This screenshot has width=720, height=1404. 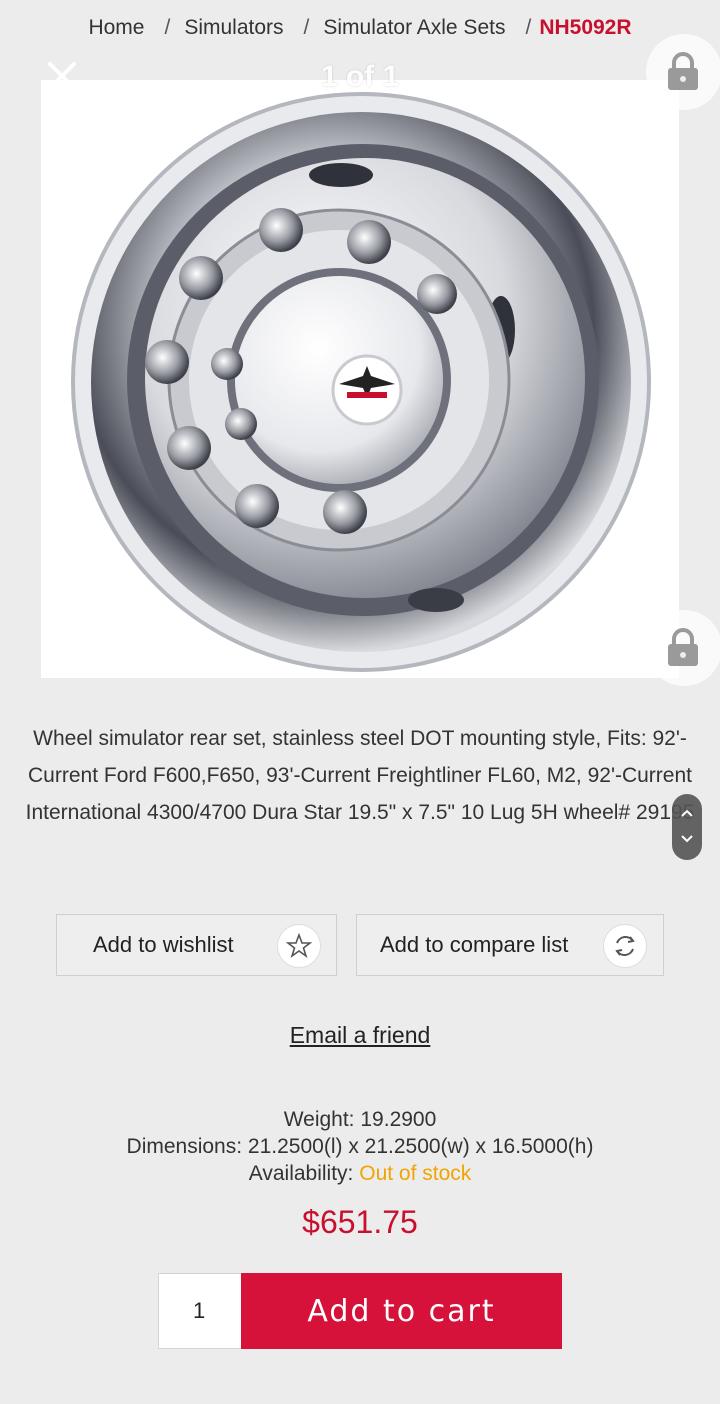 I want to click on availability-row: Availability: Out of stock, so click(x=360, y=1173).